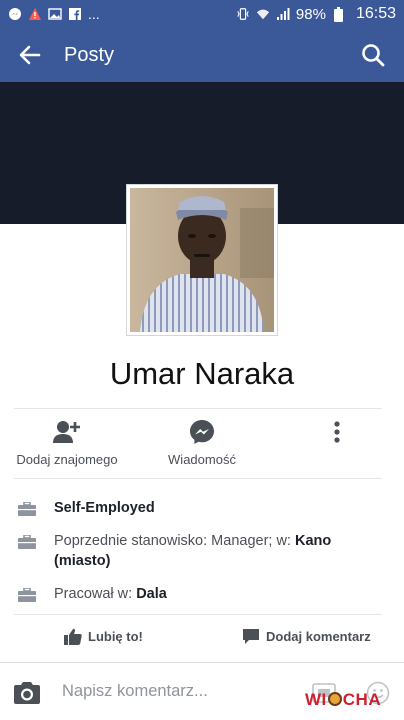 This screenshot has width=404, height=720. I want to click on profile-picture, so click(202, 260).